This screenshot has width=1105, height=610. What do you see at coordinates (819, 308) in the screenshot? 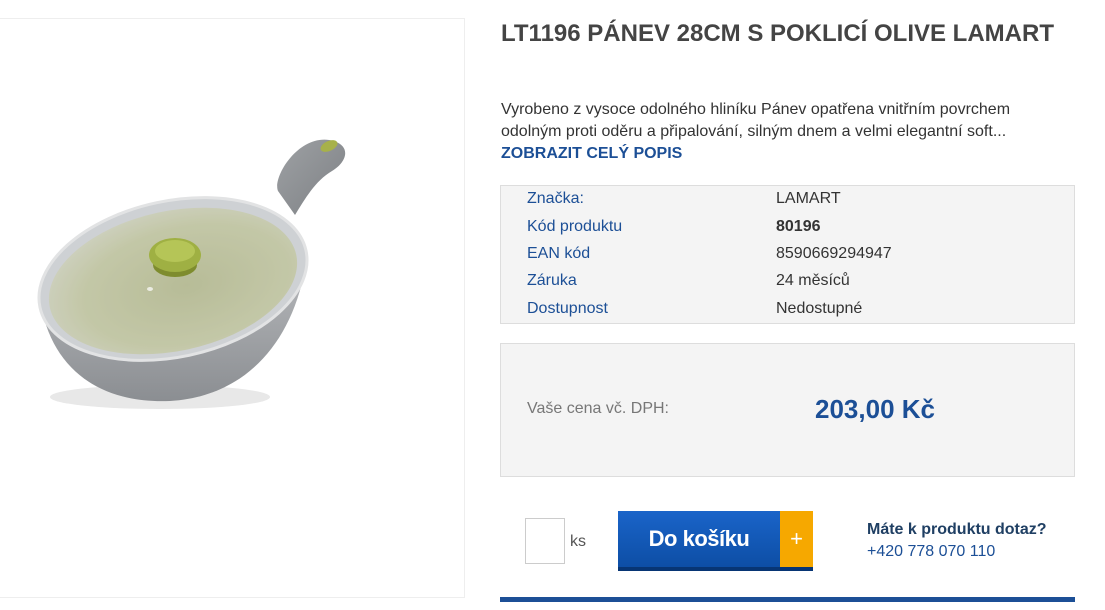
I see `param-value: Nedostupné` at bounding box center [819, 308].